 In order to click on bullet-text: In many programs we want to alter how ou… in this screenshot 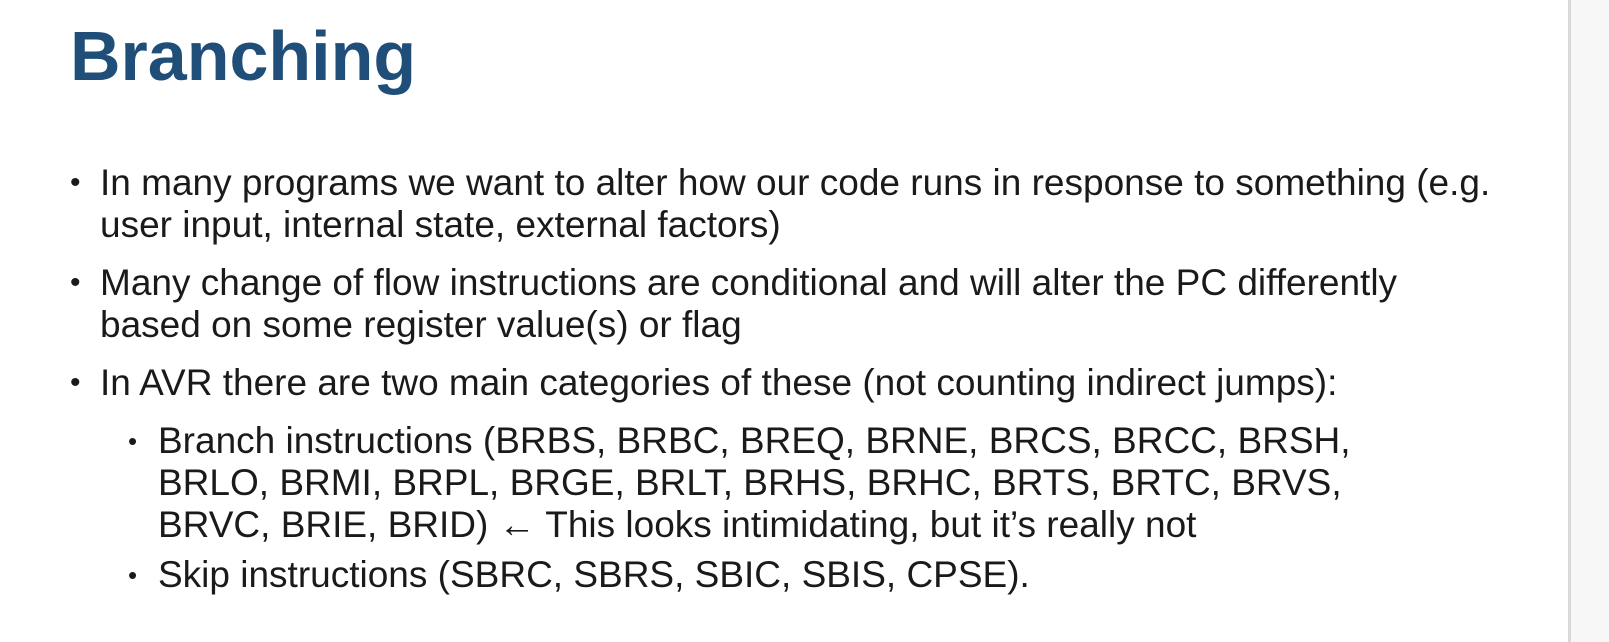, I will do `click(795, 203)`.